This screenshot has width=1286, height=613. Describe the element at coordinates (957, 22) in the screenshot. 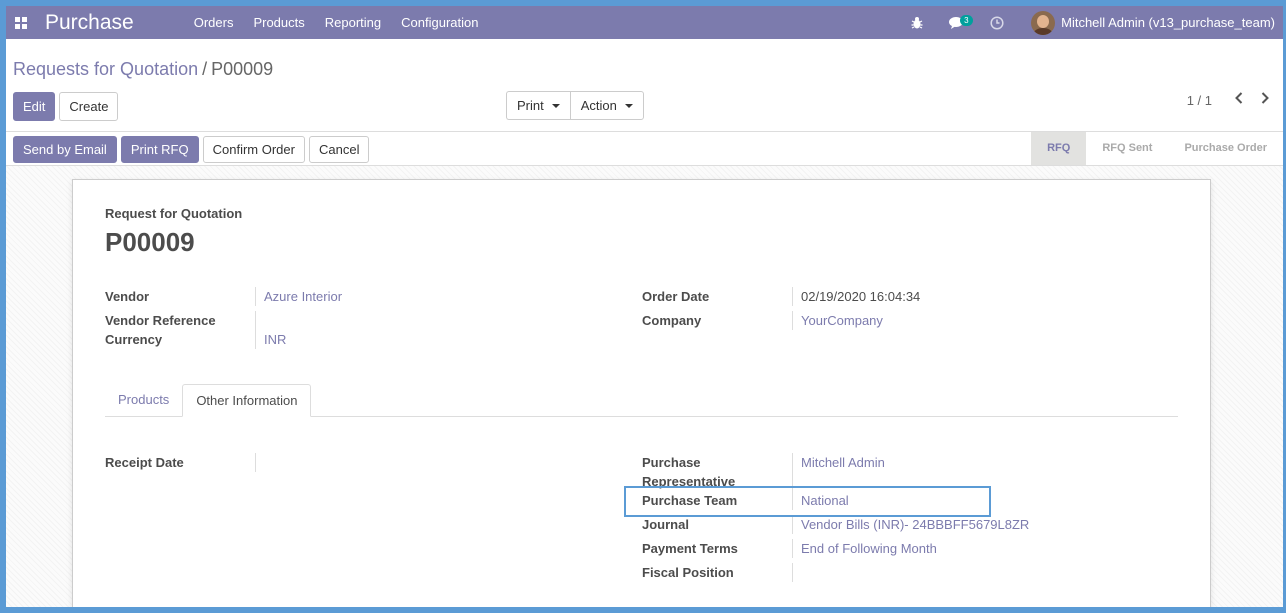

I see `chat-icon: 3` at that location.